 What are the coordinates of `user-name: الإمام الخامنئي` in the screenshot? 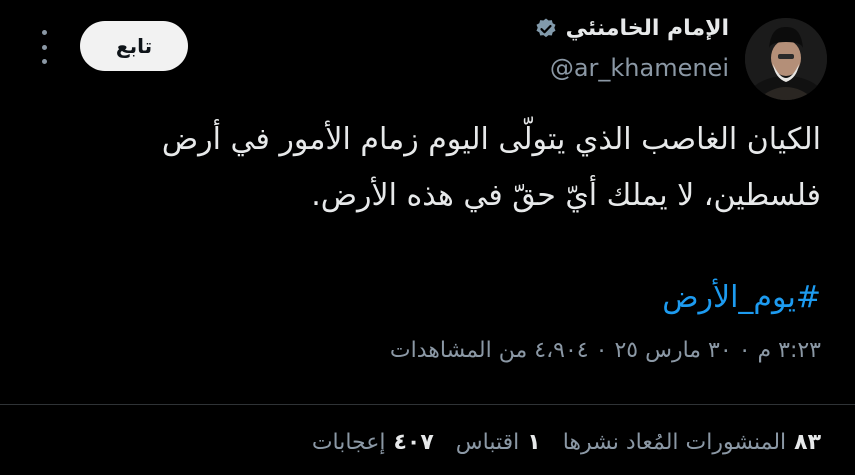 It's located at (647, 28).